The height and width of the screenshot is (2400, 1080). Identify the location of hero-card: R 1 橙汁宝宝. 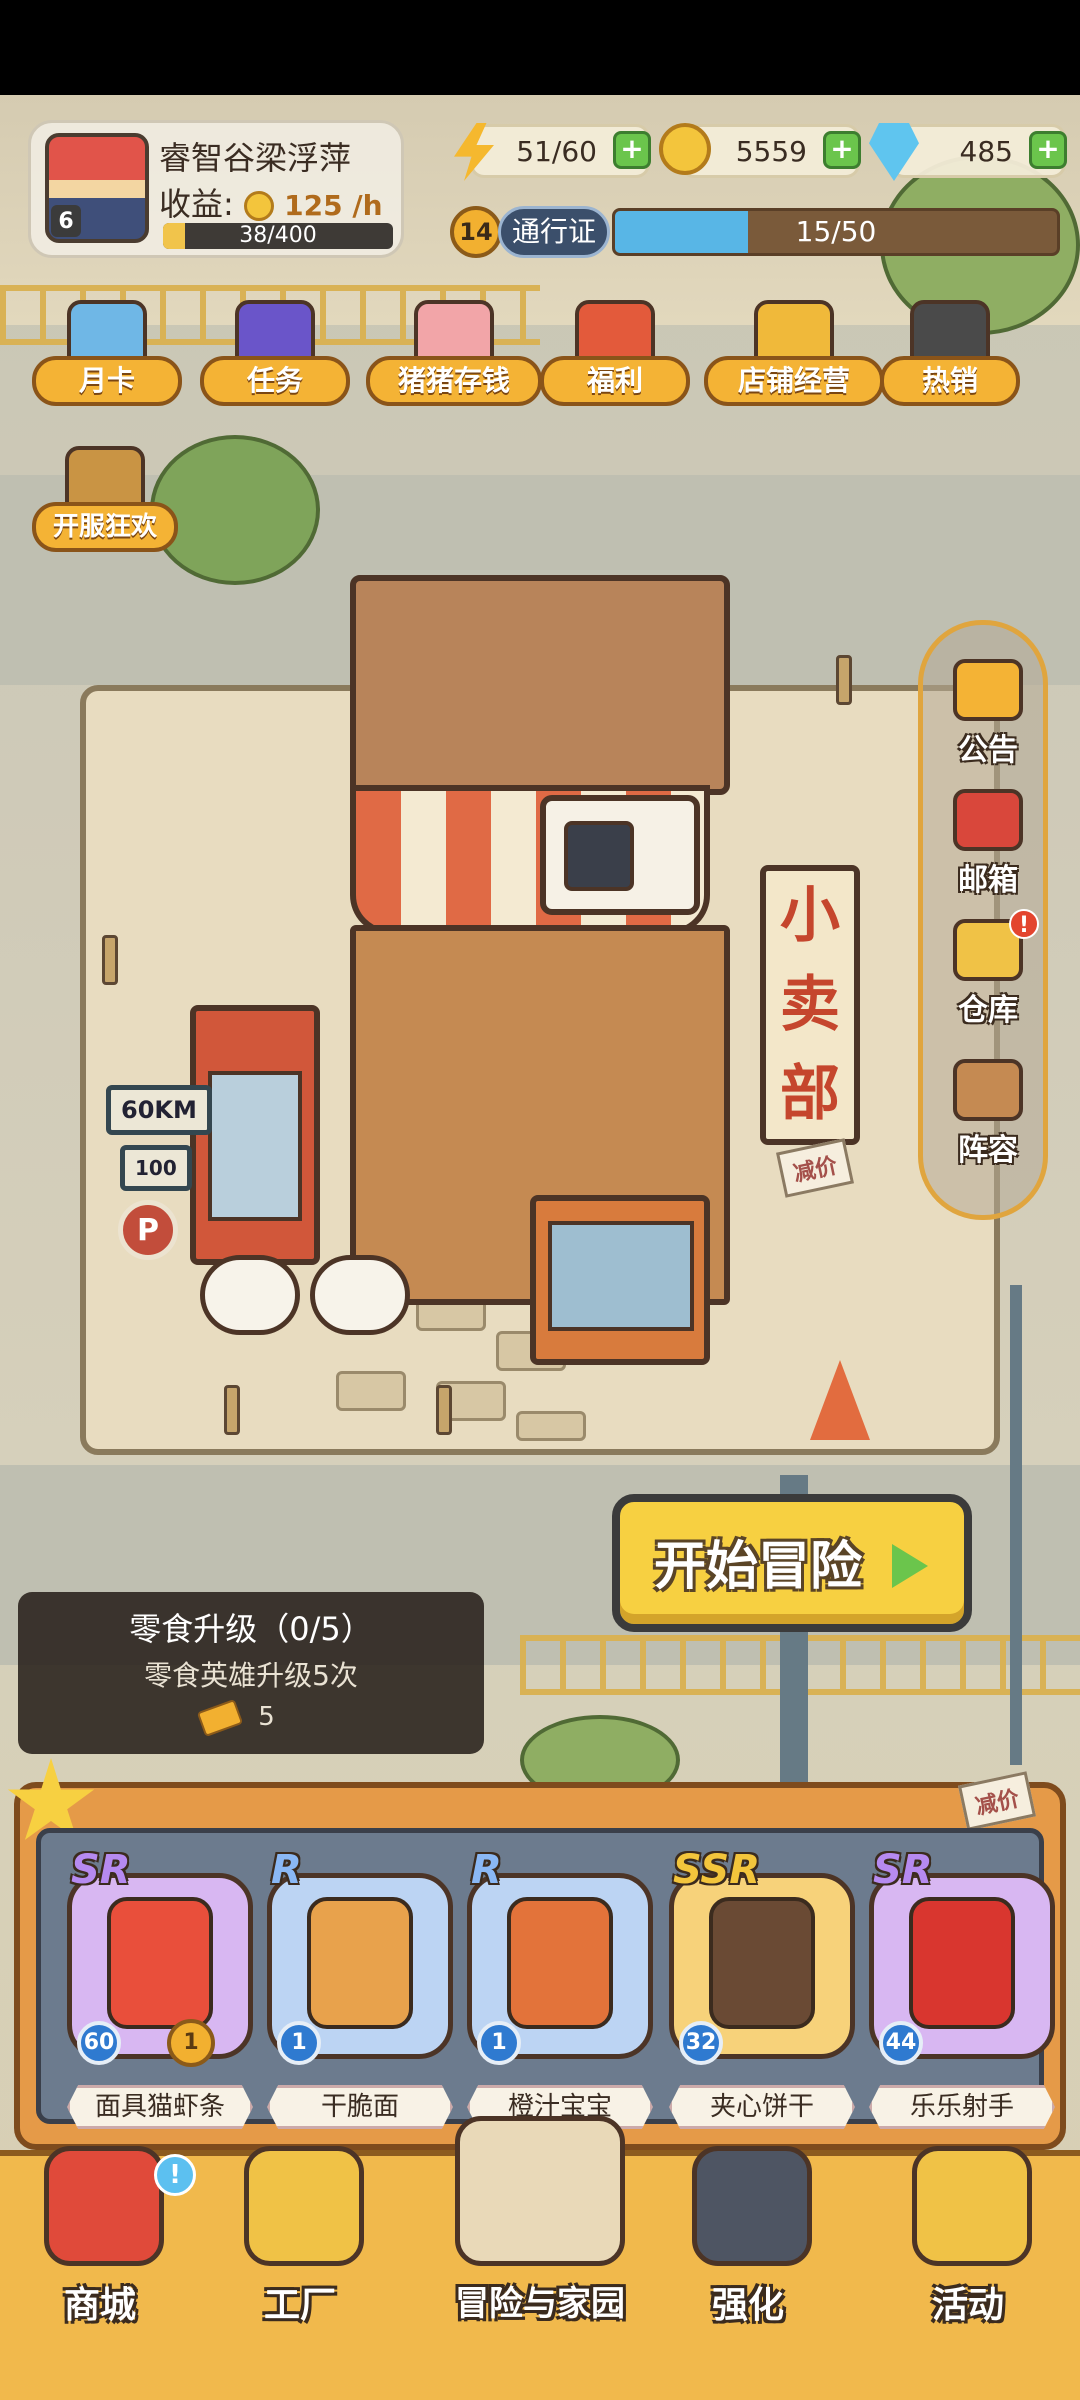
(560, 1990).